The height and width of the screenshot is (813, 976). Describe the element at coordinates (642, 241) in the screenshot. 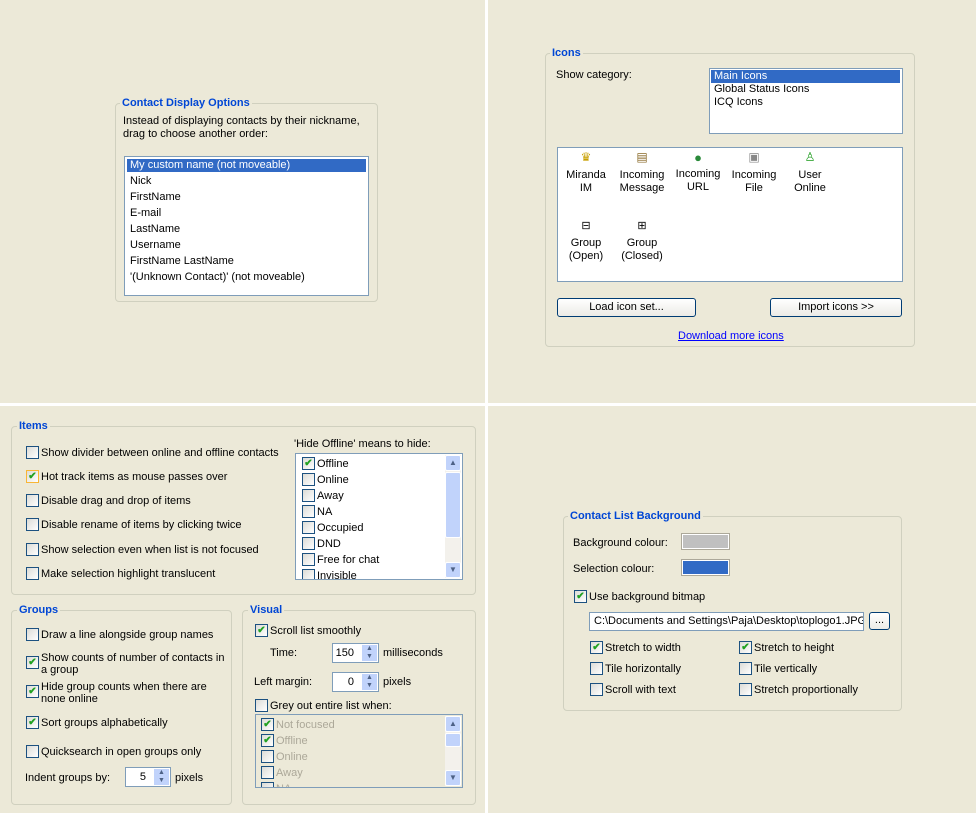

I see `icon-item: ⊞ Group (Closed)` at that location.